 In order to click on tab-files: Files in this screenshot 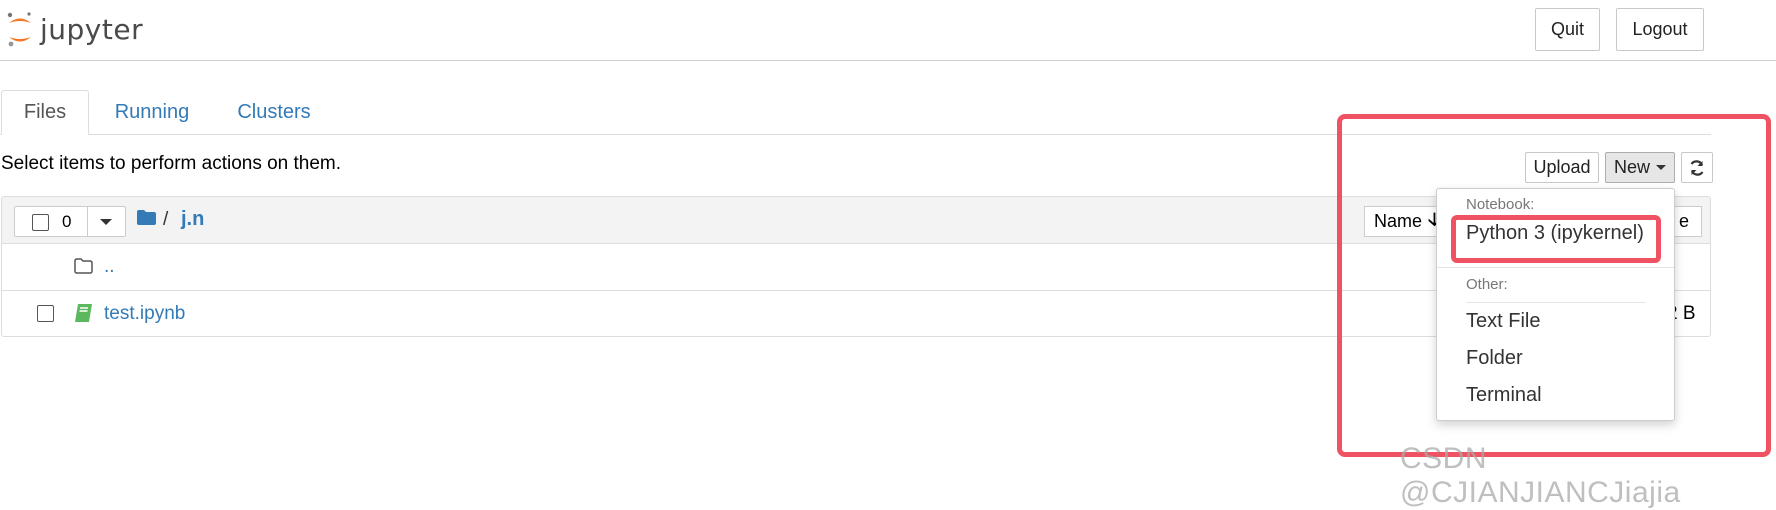, I will do `click(45, 112)`.